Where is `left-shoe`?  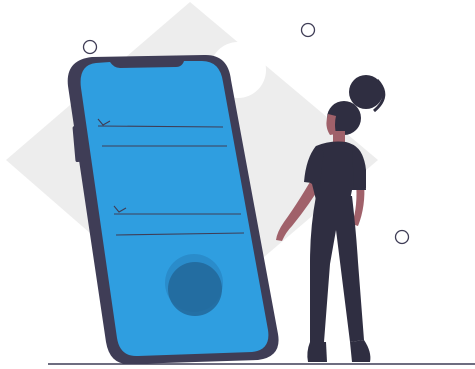 left-shoe is located at coordinates (317, 352).